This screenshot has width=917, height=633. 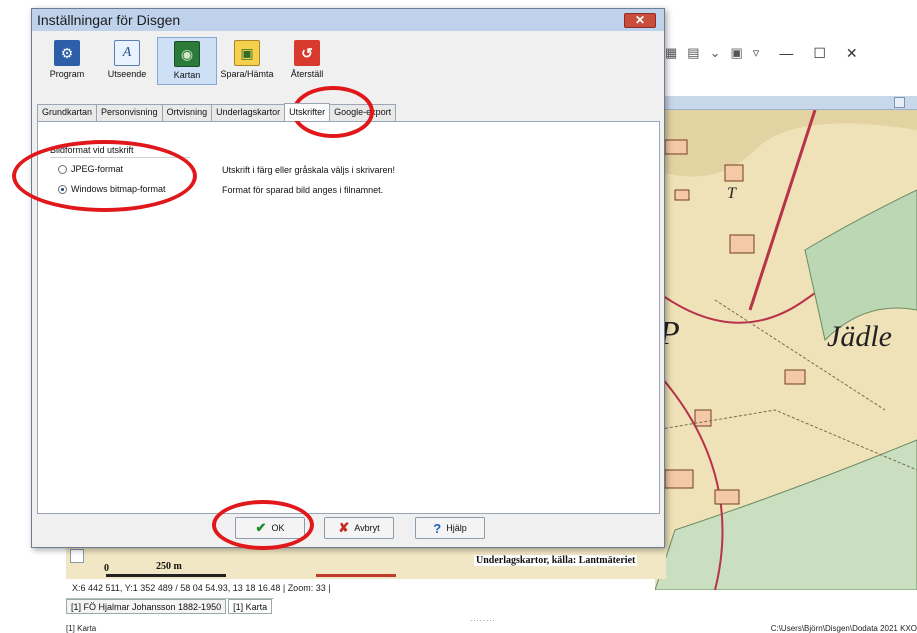 I want to click on print-preview-icon: ▦, so click(x=671, y=53).